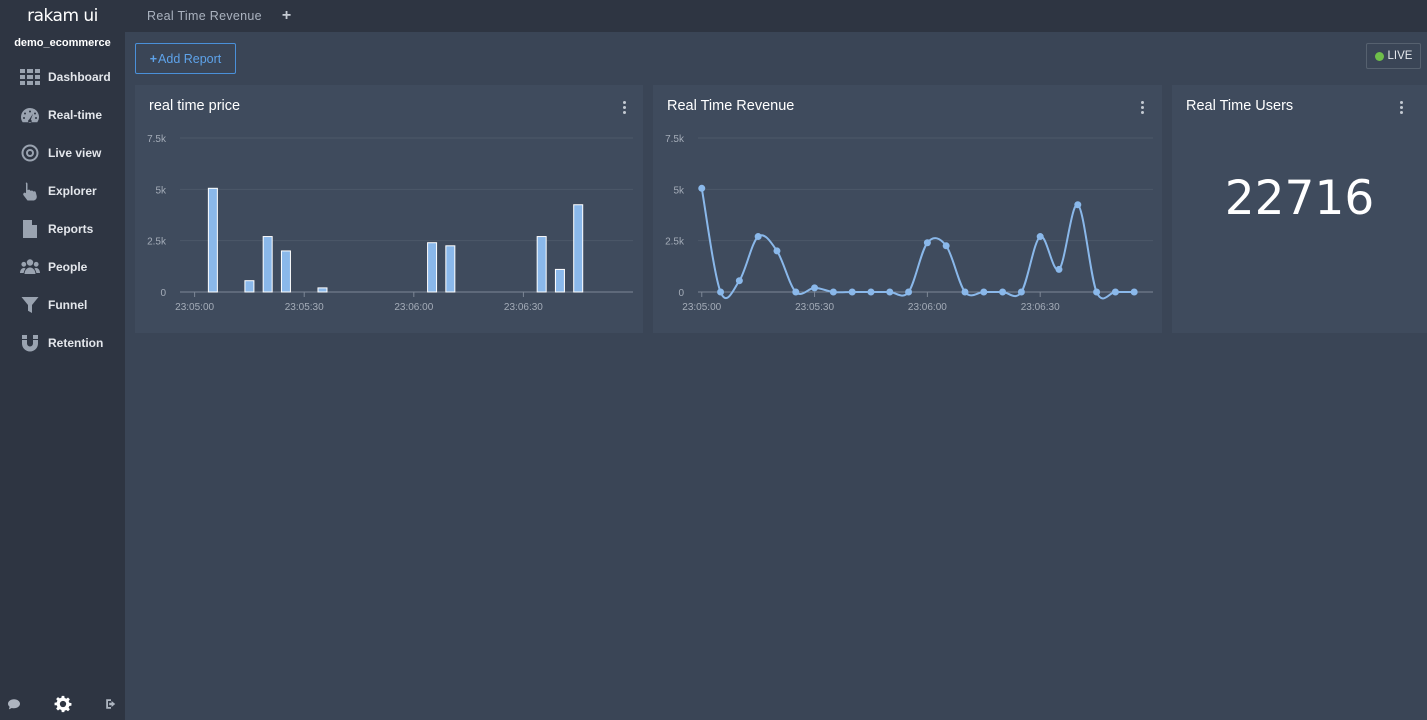 This screenshot has height=720, width=1427. I want to click on sidebar-item-label: Dashboard, so click(79, 77).